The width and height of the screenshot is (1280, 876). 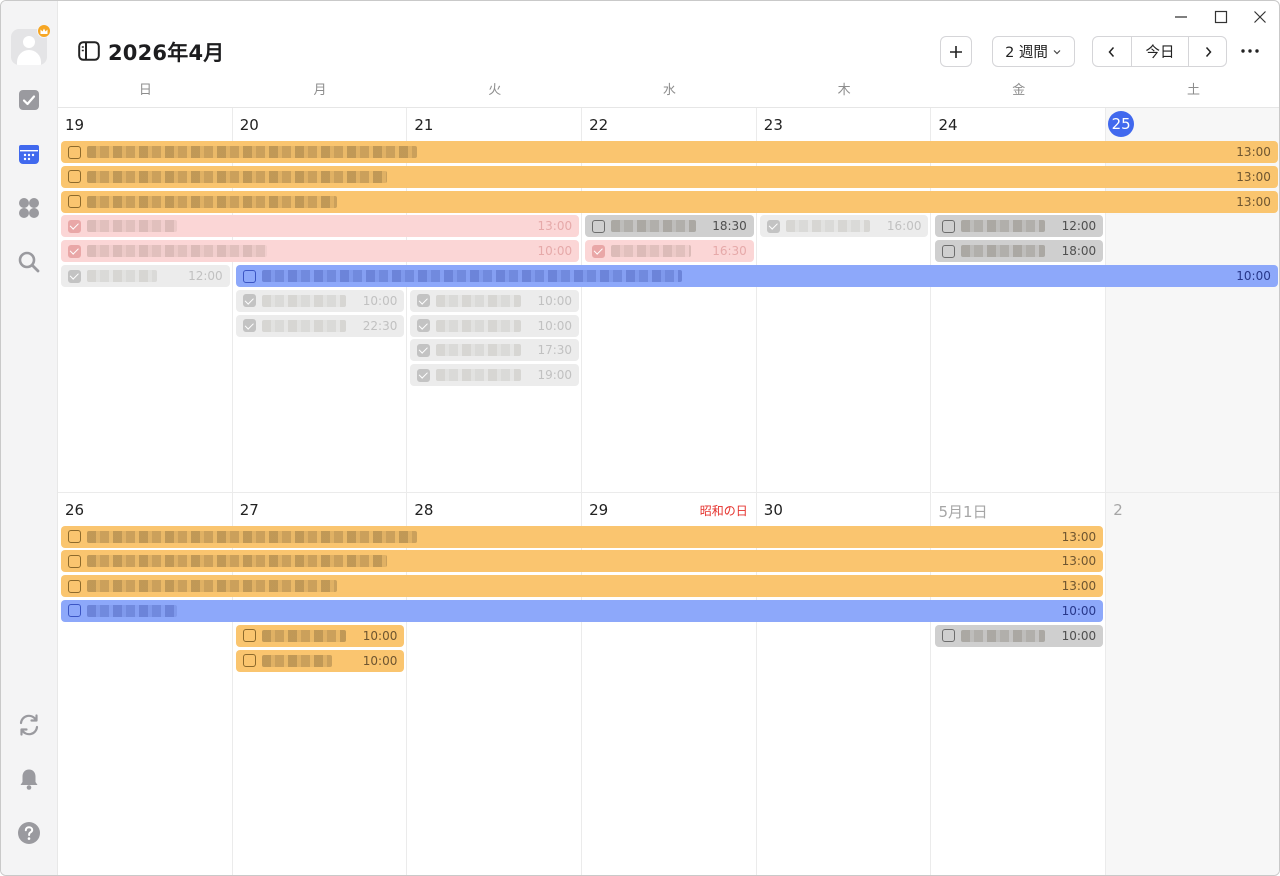 I want to click on add-event-button, so click(x=956, y=51).